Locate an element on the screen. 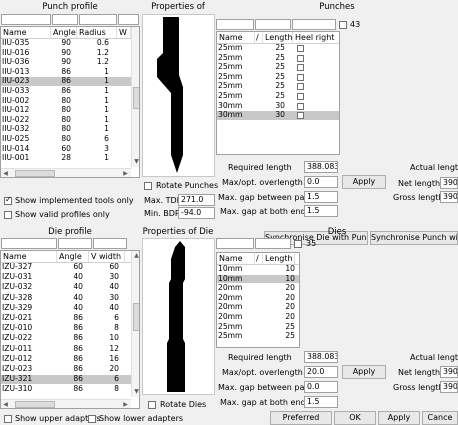  scroll-right-icon: ▶ is located at coordinates (125, 404).